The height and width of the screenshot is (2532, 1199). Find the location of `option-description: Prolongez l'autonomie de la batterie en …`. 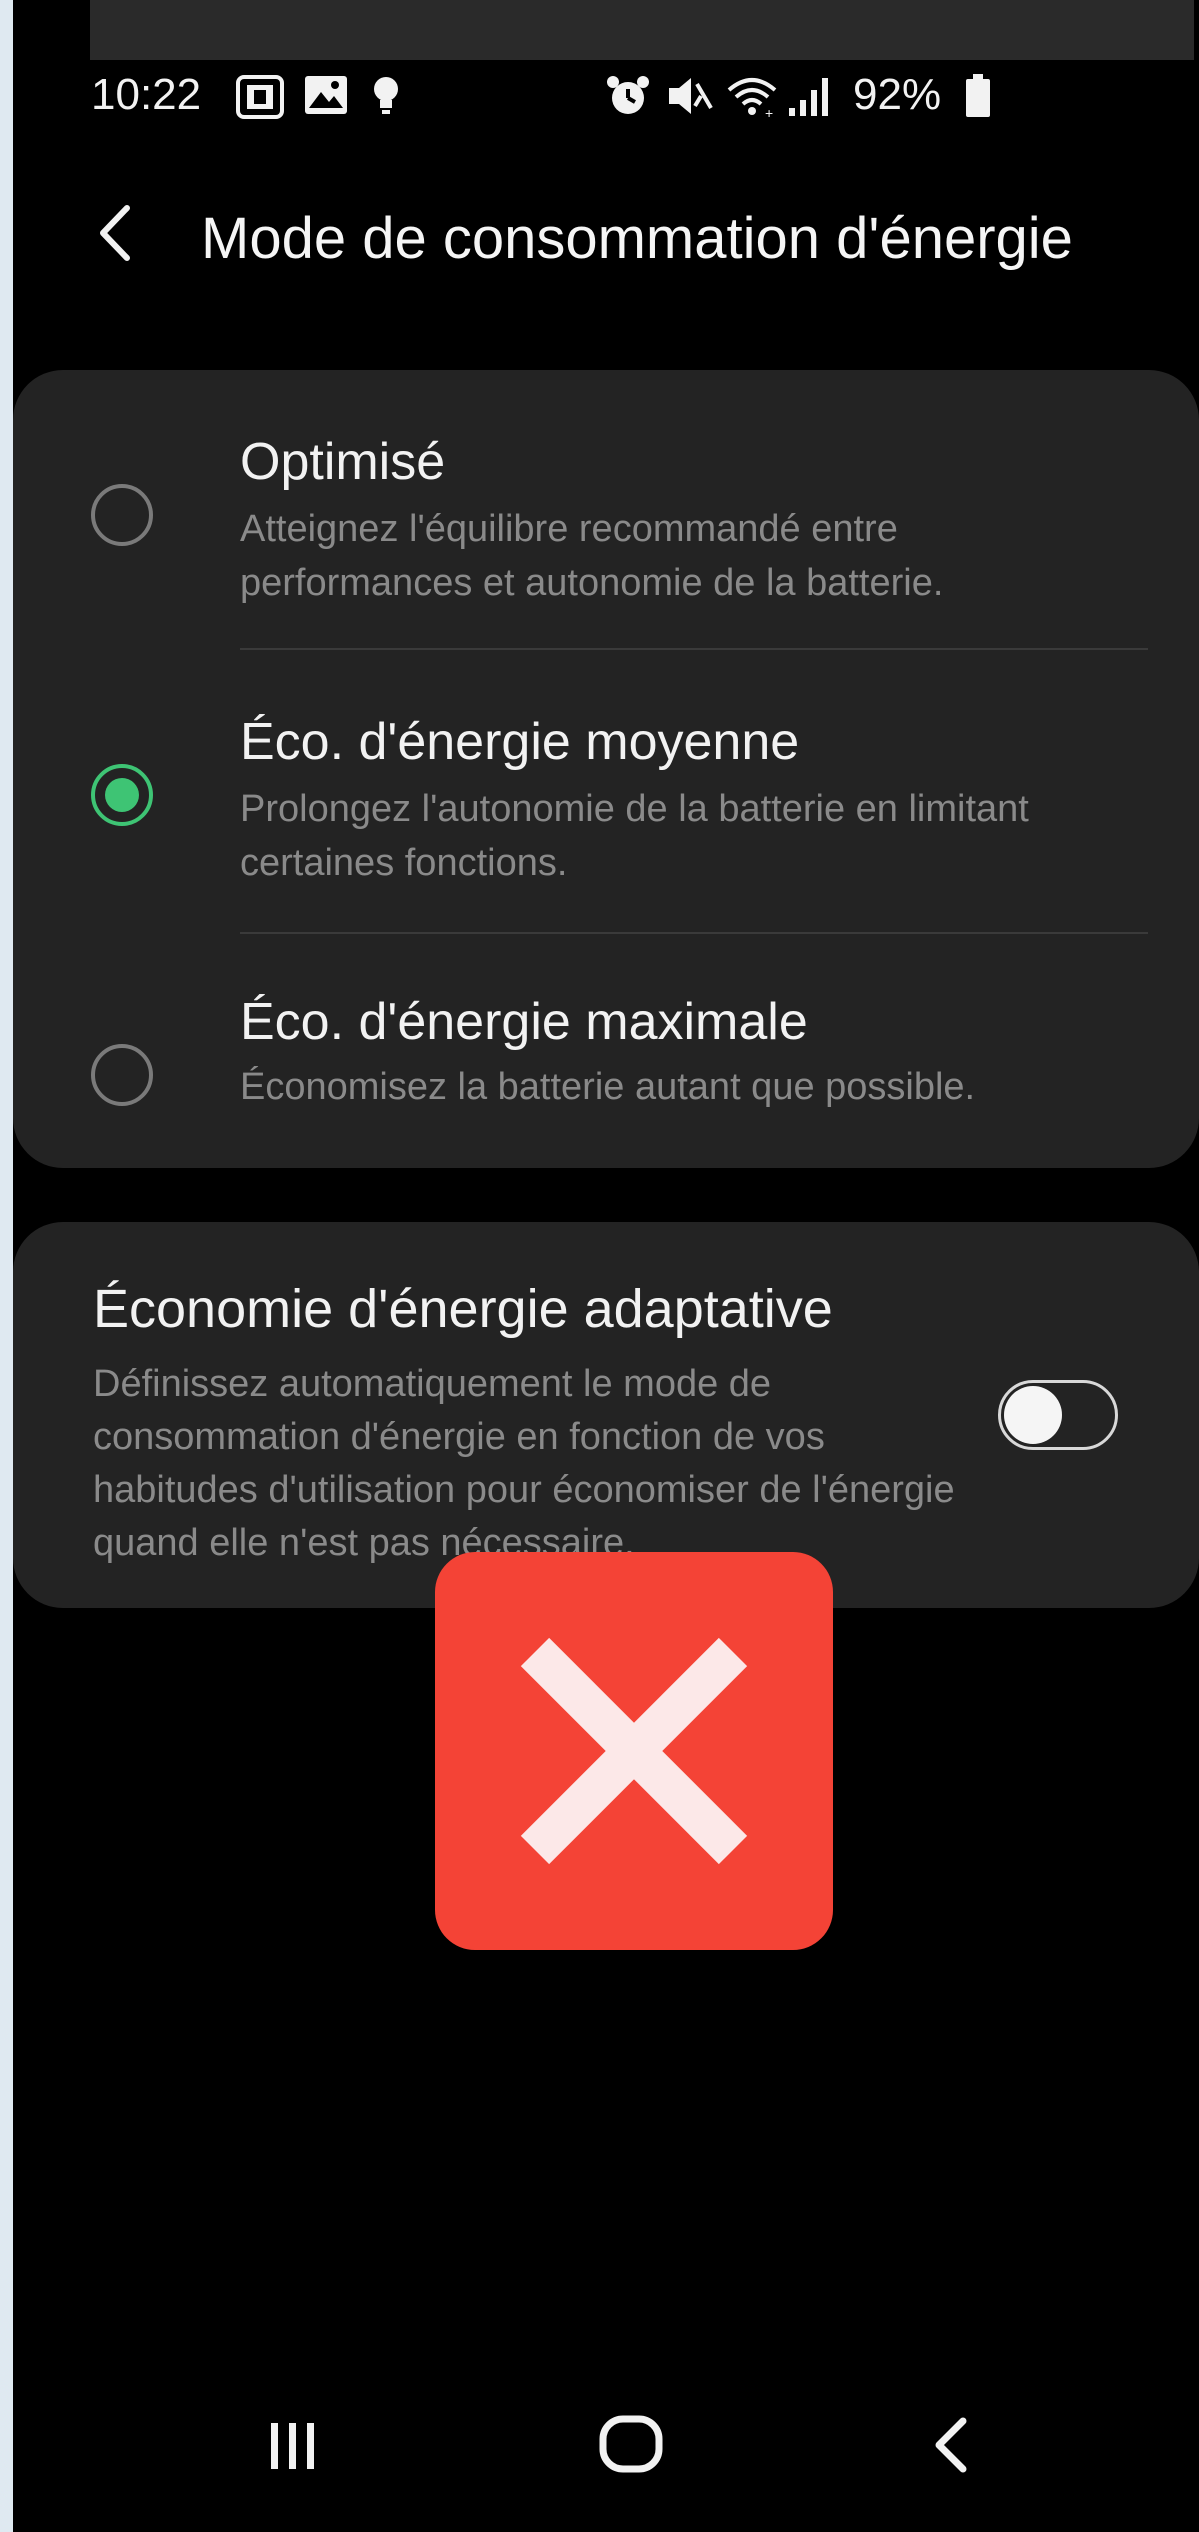

option-description: Prolongez l'autonomie de la batterie en … is located at coordinates (634, 836).